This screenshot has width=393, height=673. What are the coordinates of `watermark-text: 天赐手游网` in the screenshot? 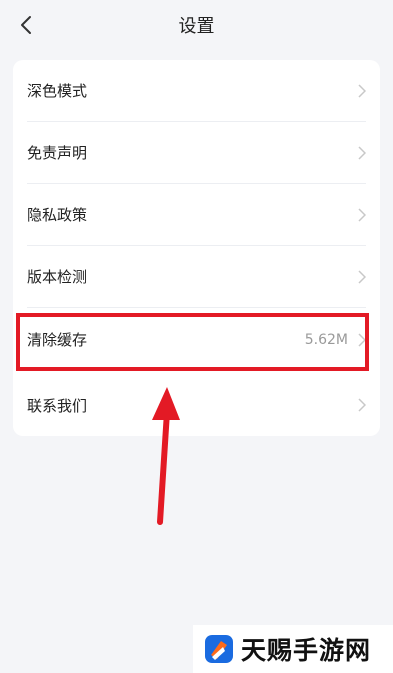 It's located at (306, 650).